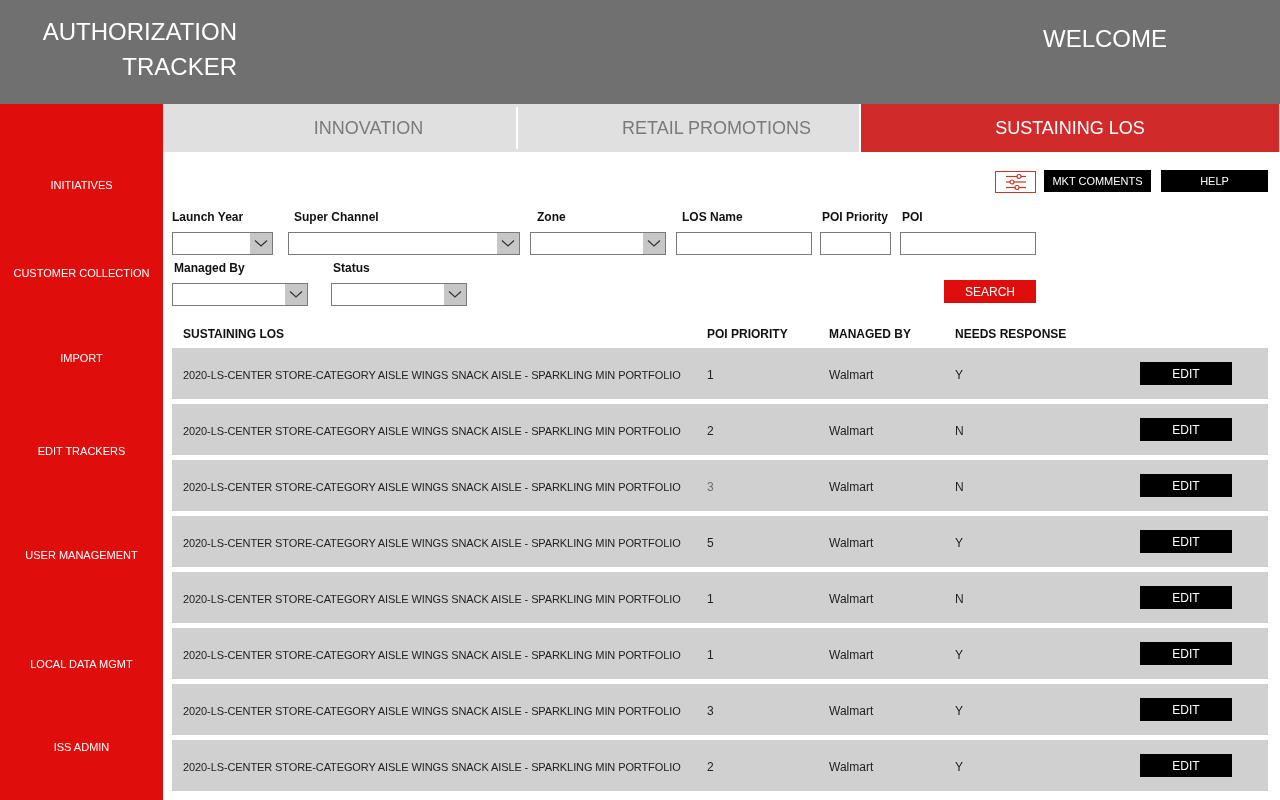 Image resolution: width=1280 pixels, height=800 pixels. What do you see at coordinates (855, 217) in the screenshot?
I see `field-label: POI Priority` at bounding box center [855, 217].